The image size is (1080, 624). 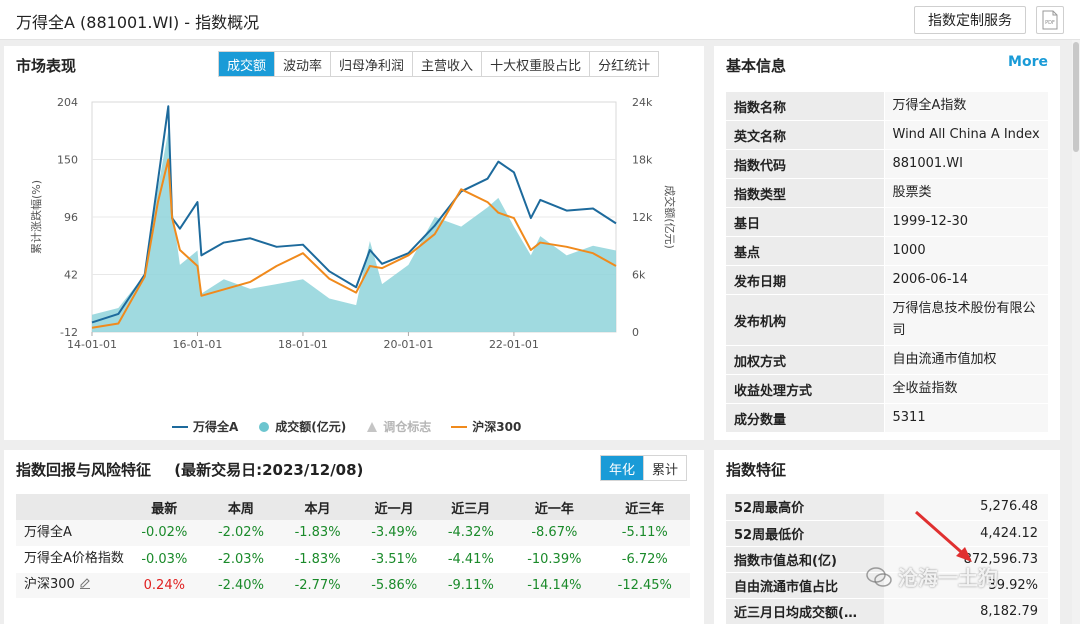 What do you see at coordinates (164, 507) in the screenshot?
I see `returns-header-cell: 最新` at bounding box center [164, 507].